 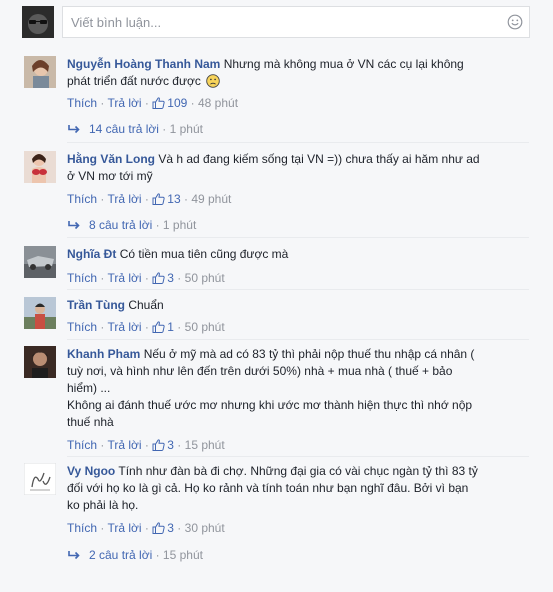 What do you see at coordinates (205, 445) in the screenshot?
I see `comment-time: 15 phút` at bounding box center [205, 445].